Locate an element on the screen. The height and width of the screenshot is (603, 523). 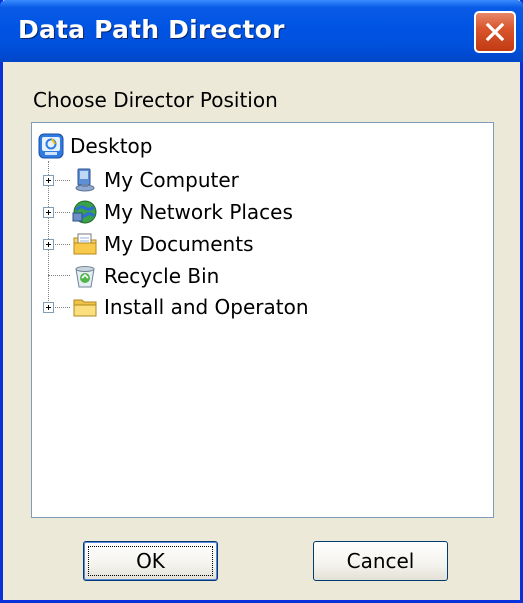
close-icon is located at coordinates (495, 32).